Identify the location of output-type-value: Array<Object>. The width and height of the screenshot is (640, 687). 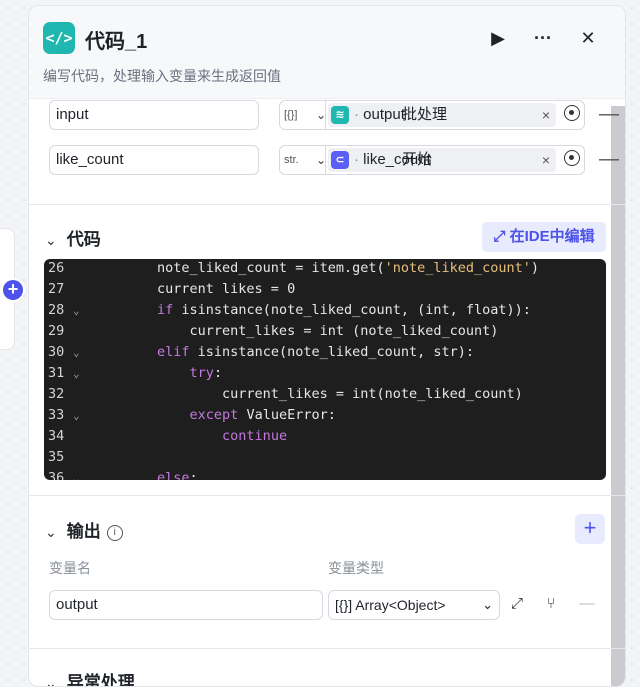
(400, 605).